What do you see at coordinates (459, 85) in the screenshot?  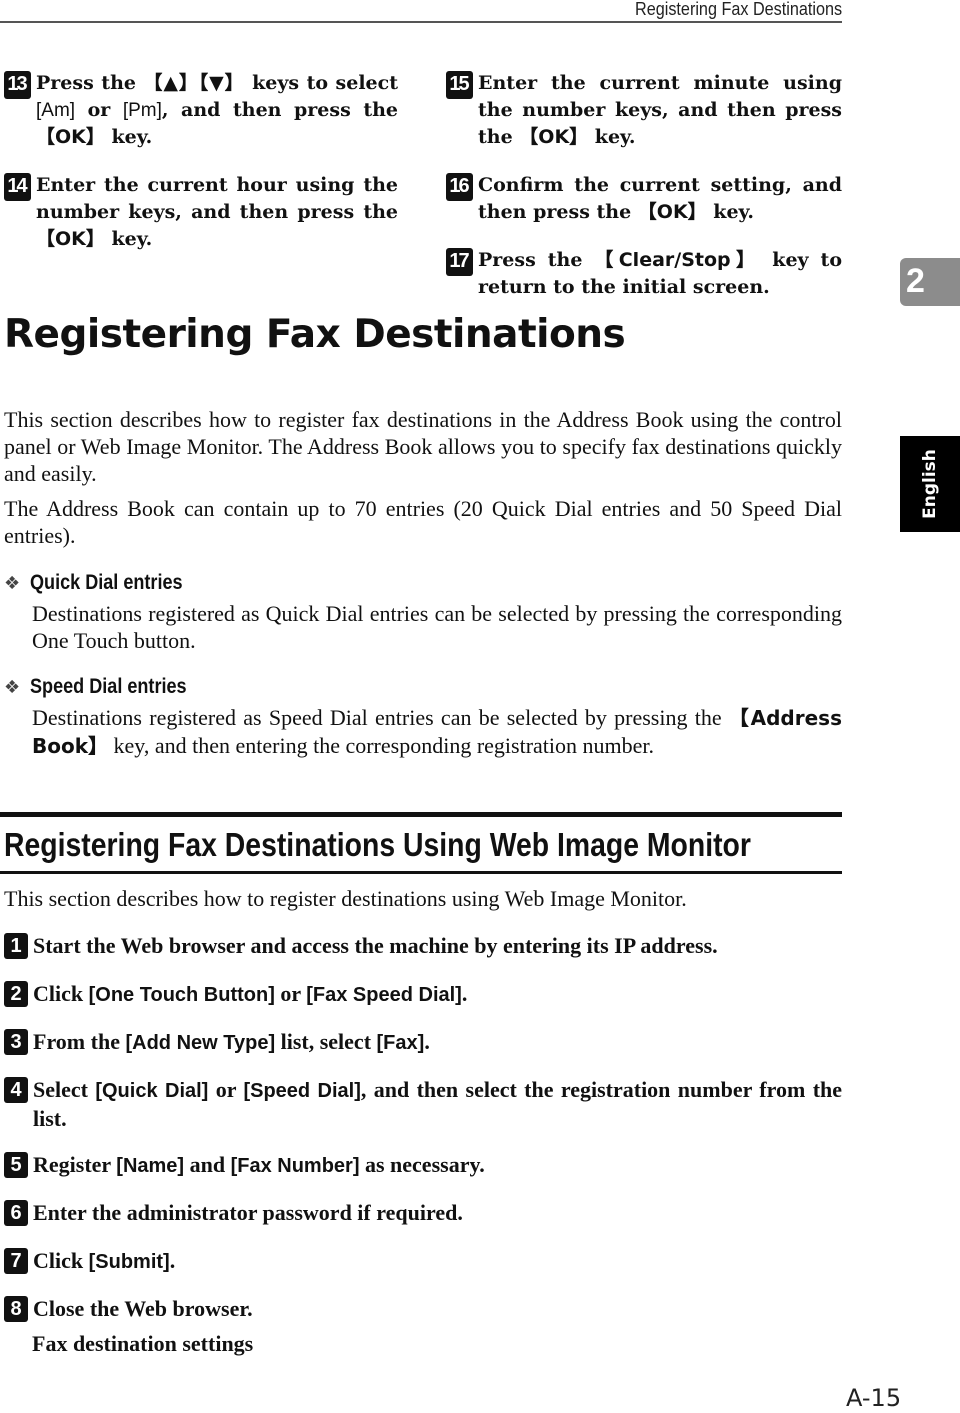 I see `step-number-badge: 15` at bounding box center [459, 85].